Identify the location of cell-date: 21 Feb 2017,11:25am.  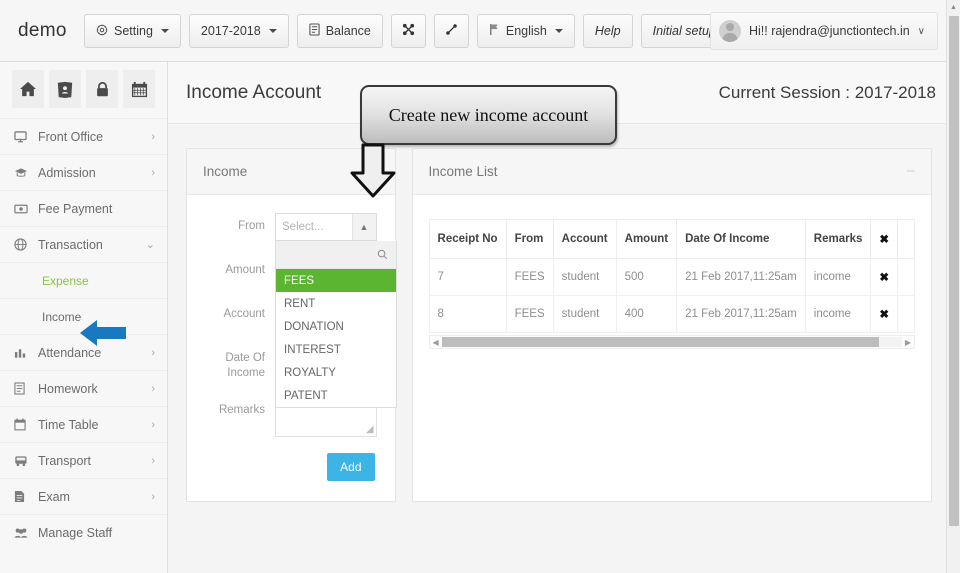
(741, 277).